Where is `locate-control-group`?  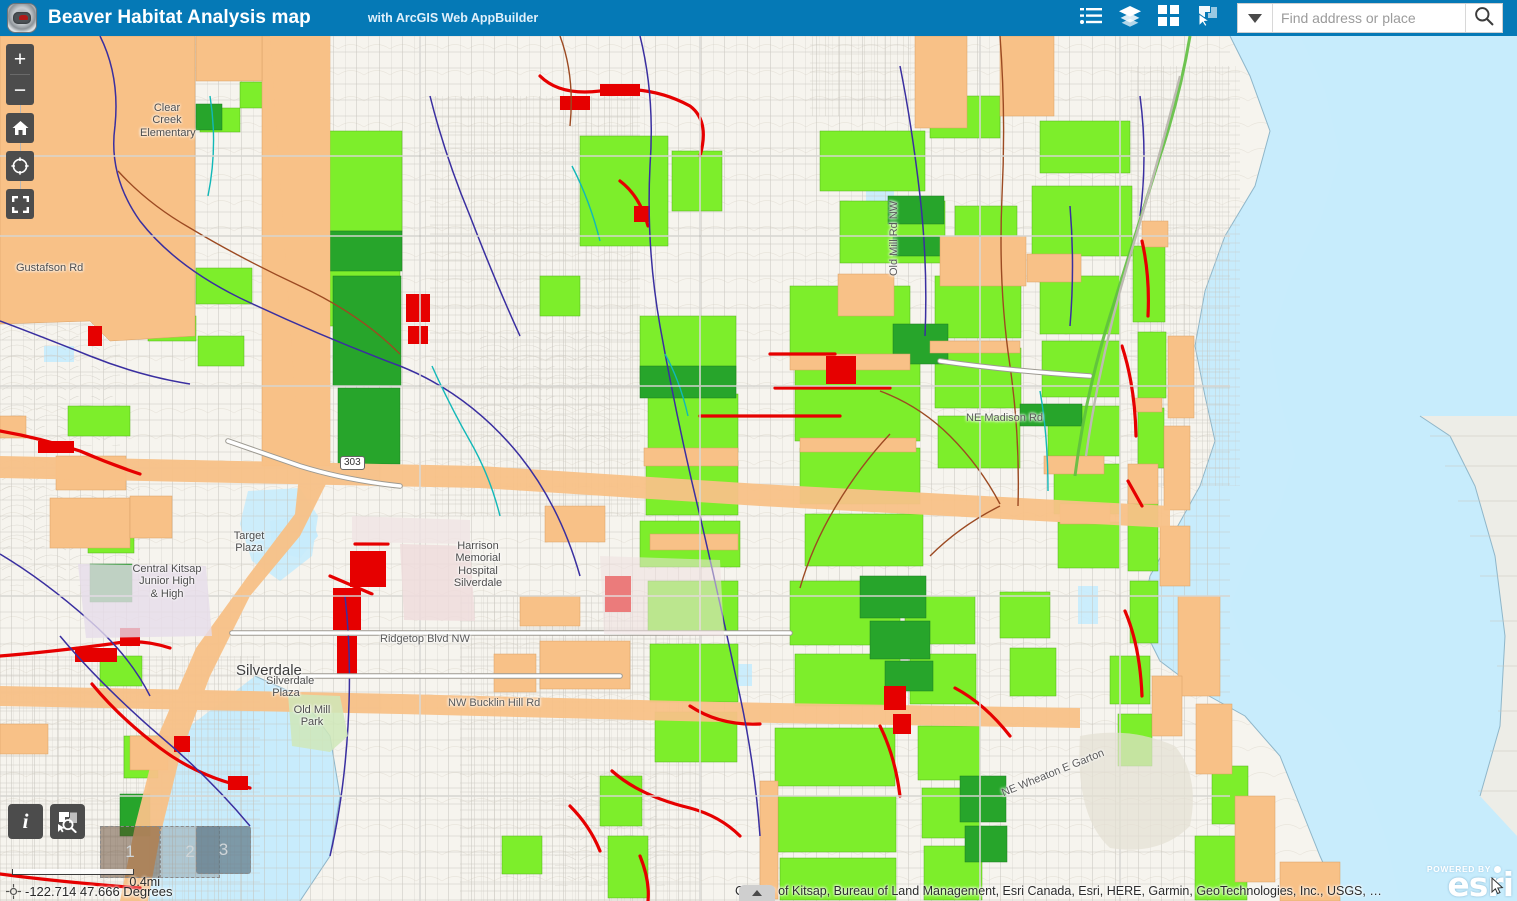
locate-control-group is located at coordinates (20, 166).